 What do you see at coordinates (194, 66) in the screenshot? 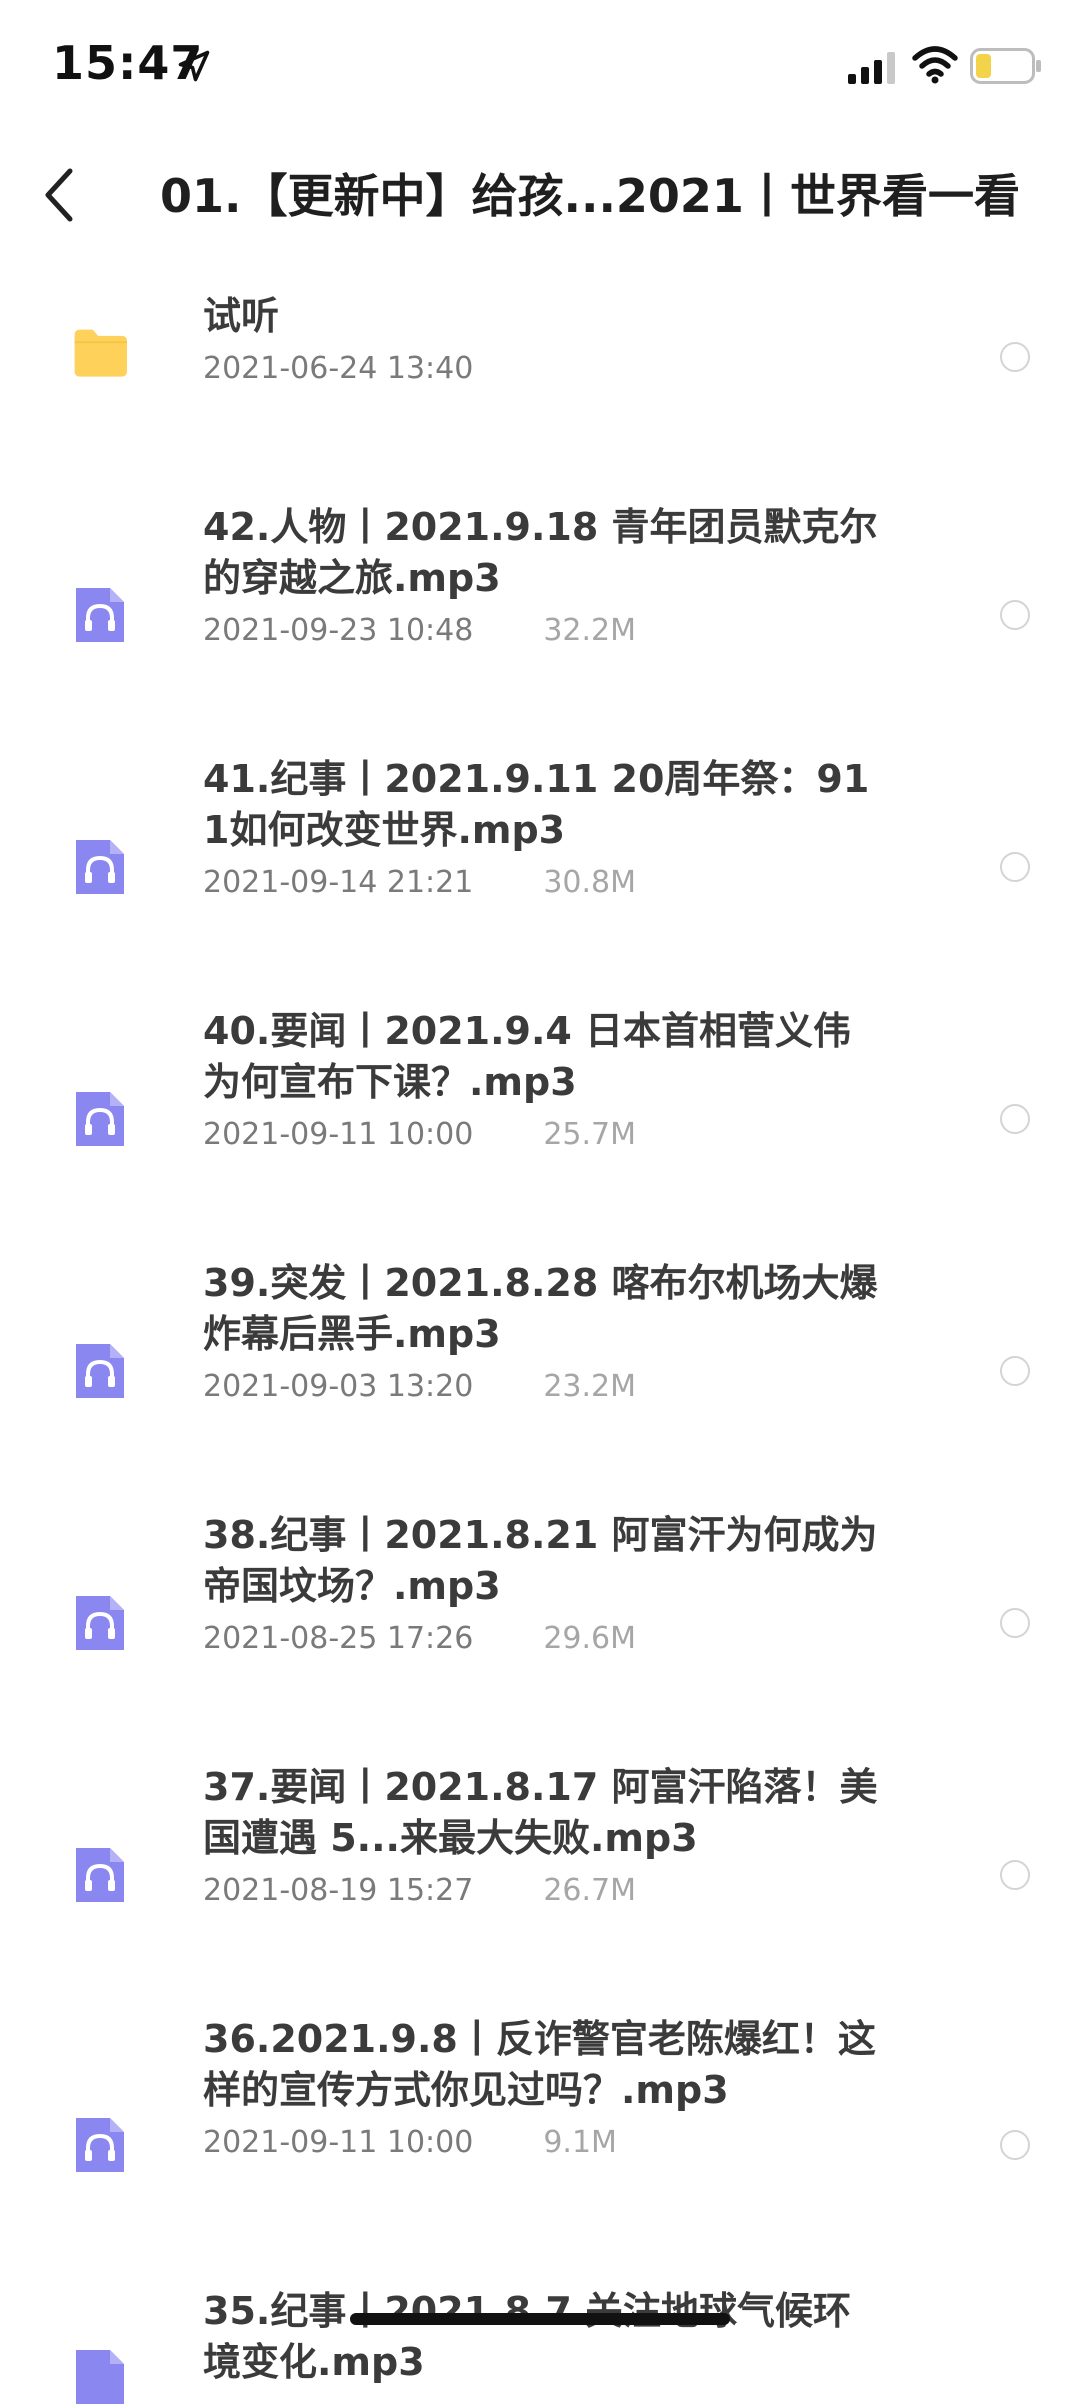
I see `location-arrow-icon` at bounding box center [194, 66].